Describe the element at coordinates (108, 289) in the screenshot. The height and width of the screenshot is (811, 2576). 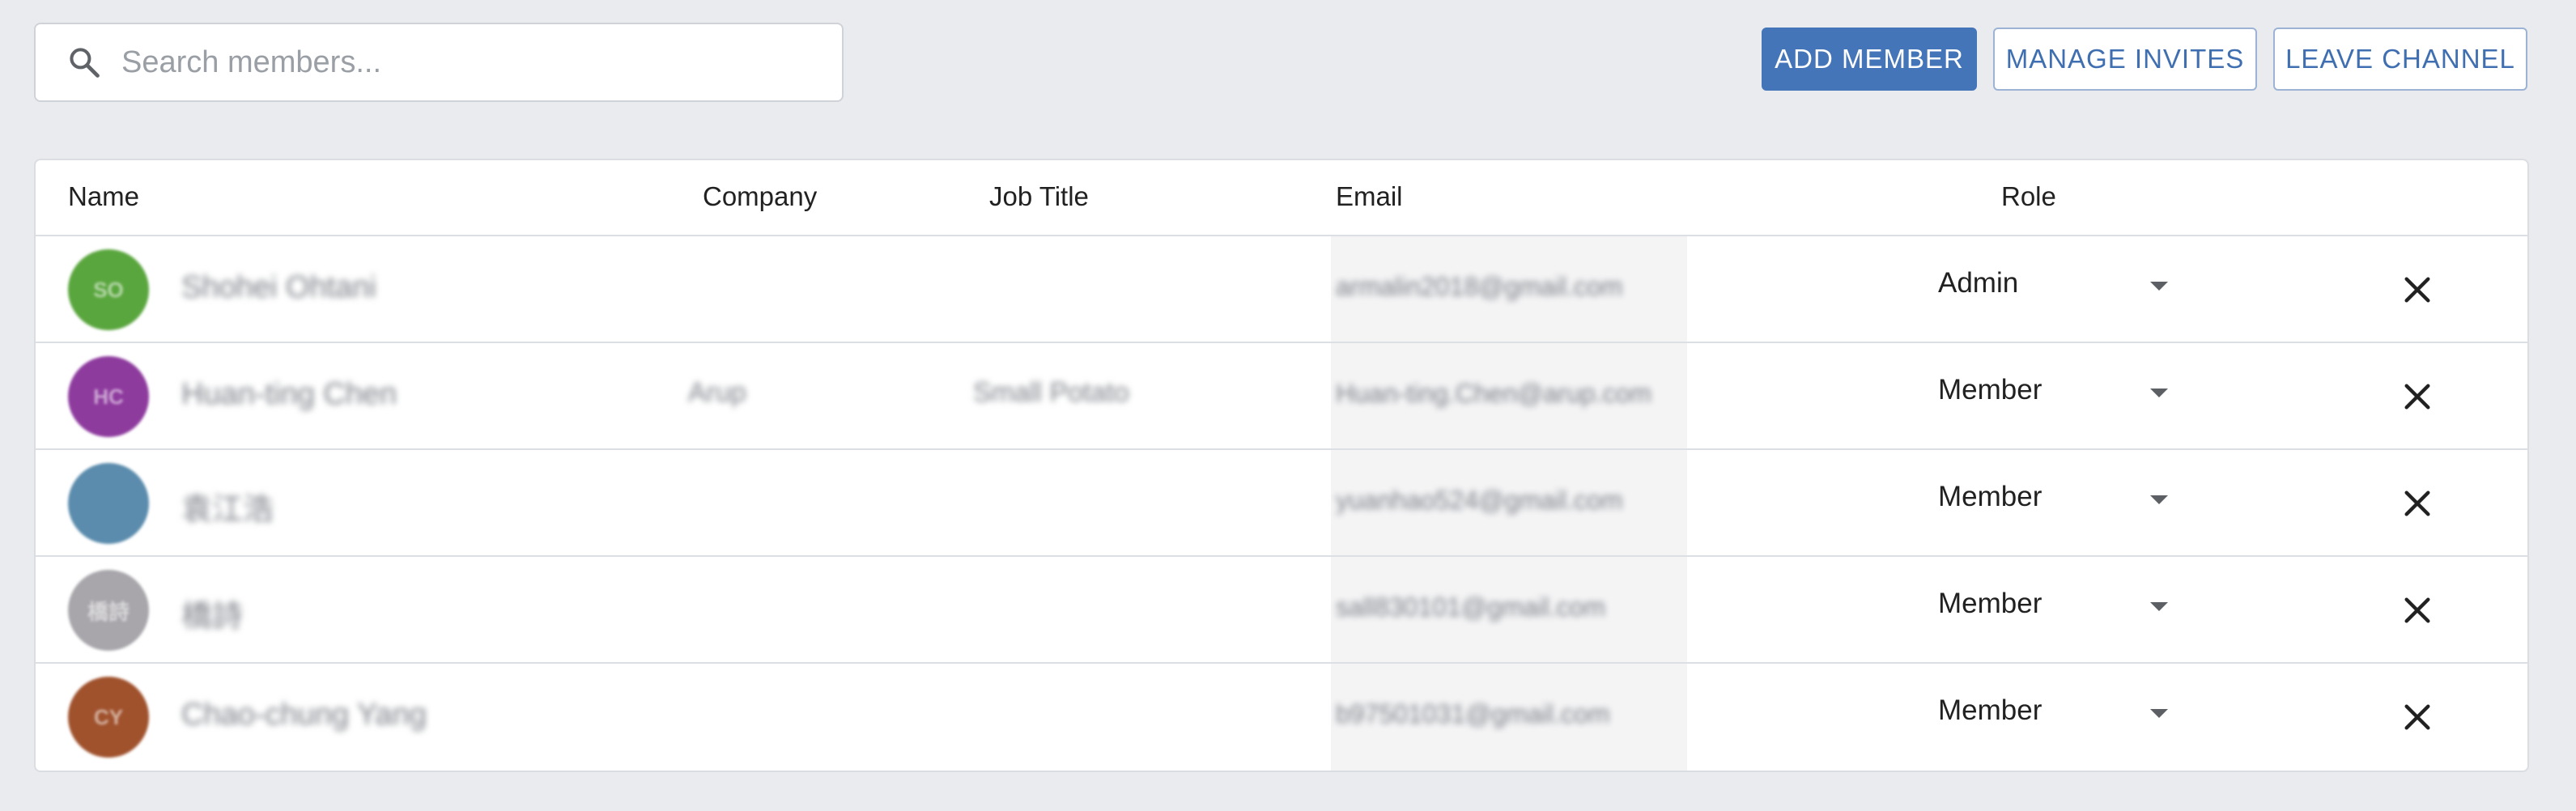
I see `avatar: SO` at that location.